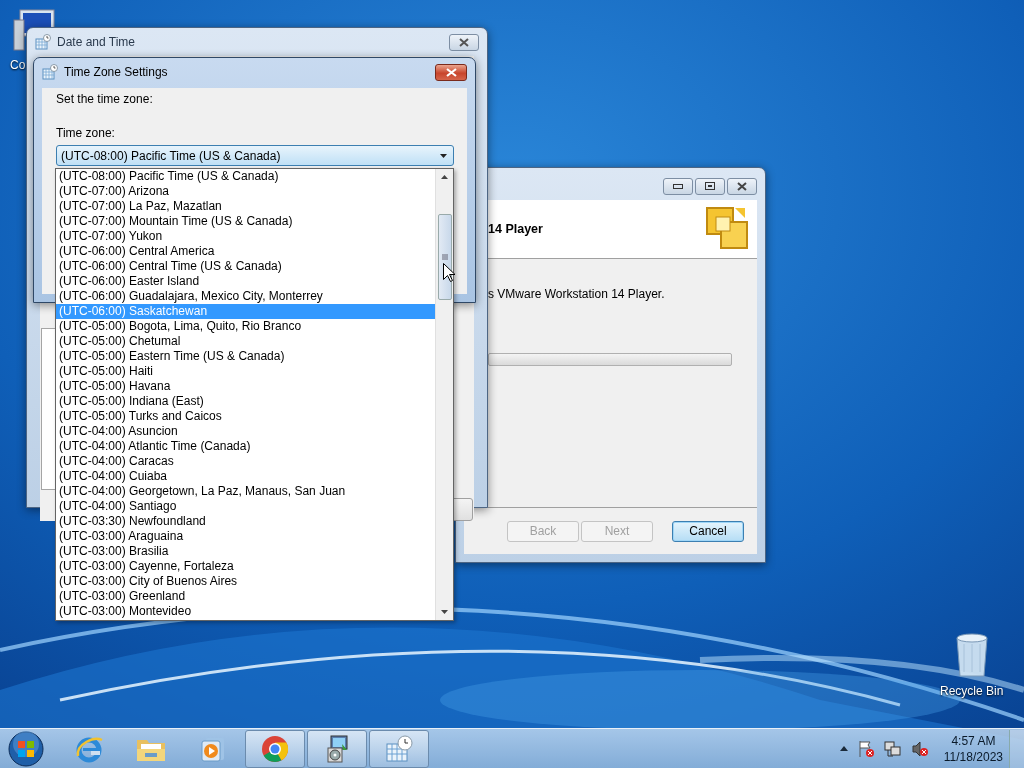  What do you see at coordinates (245, 461) in the screenshot?
I see `list-option: (UTC-04:00) Caracas` at bounding box center [245, 461].